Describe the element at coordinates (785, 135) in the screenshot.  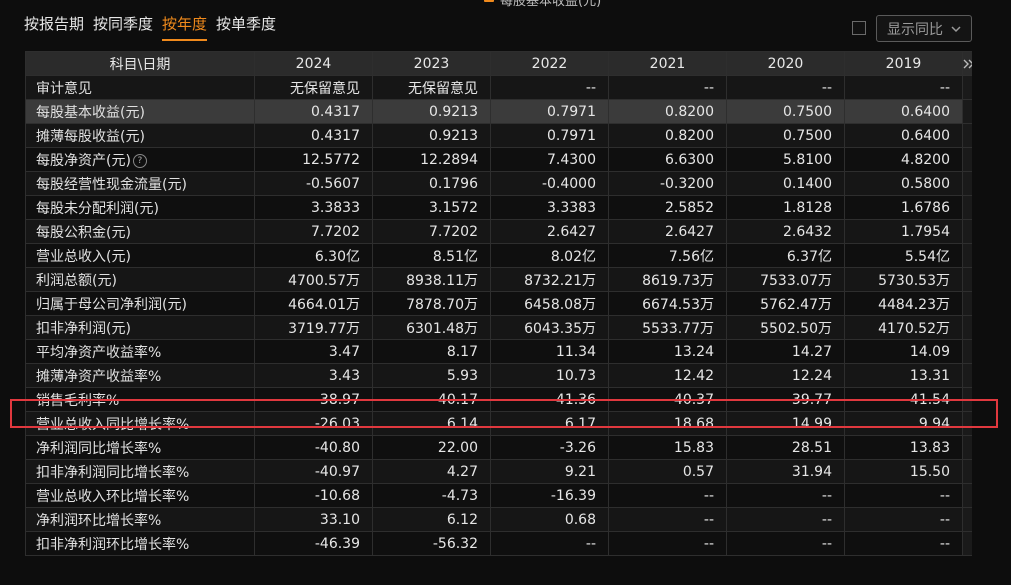
I see `row-value: 0.7500` at that location.